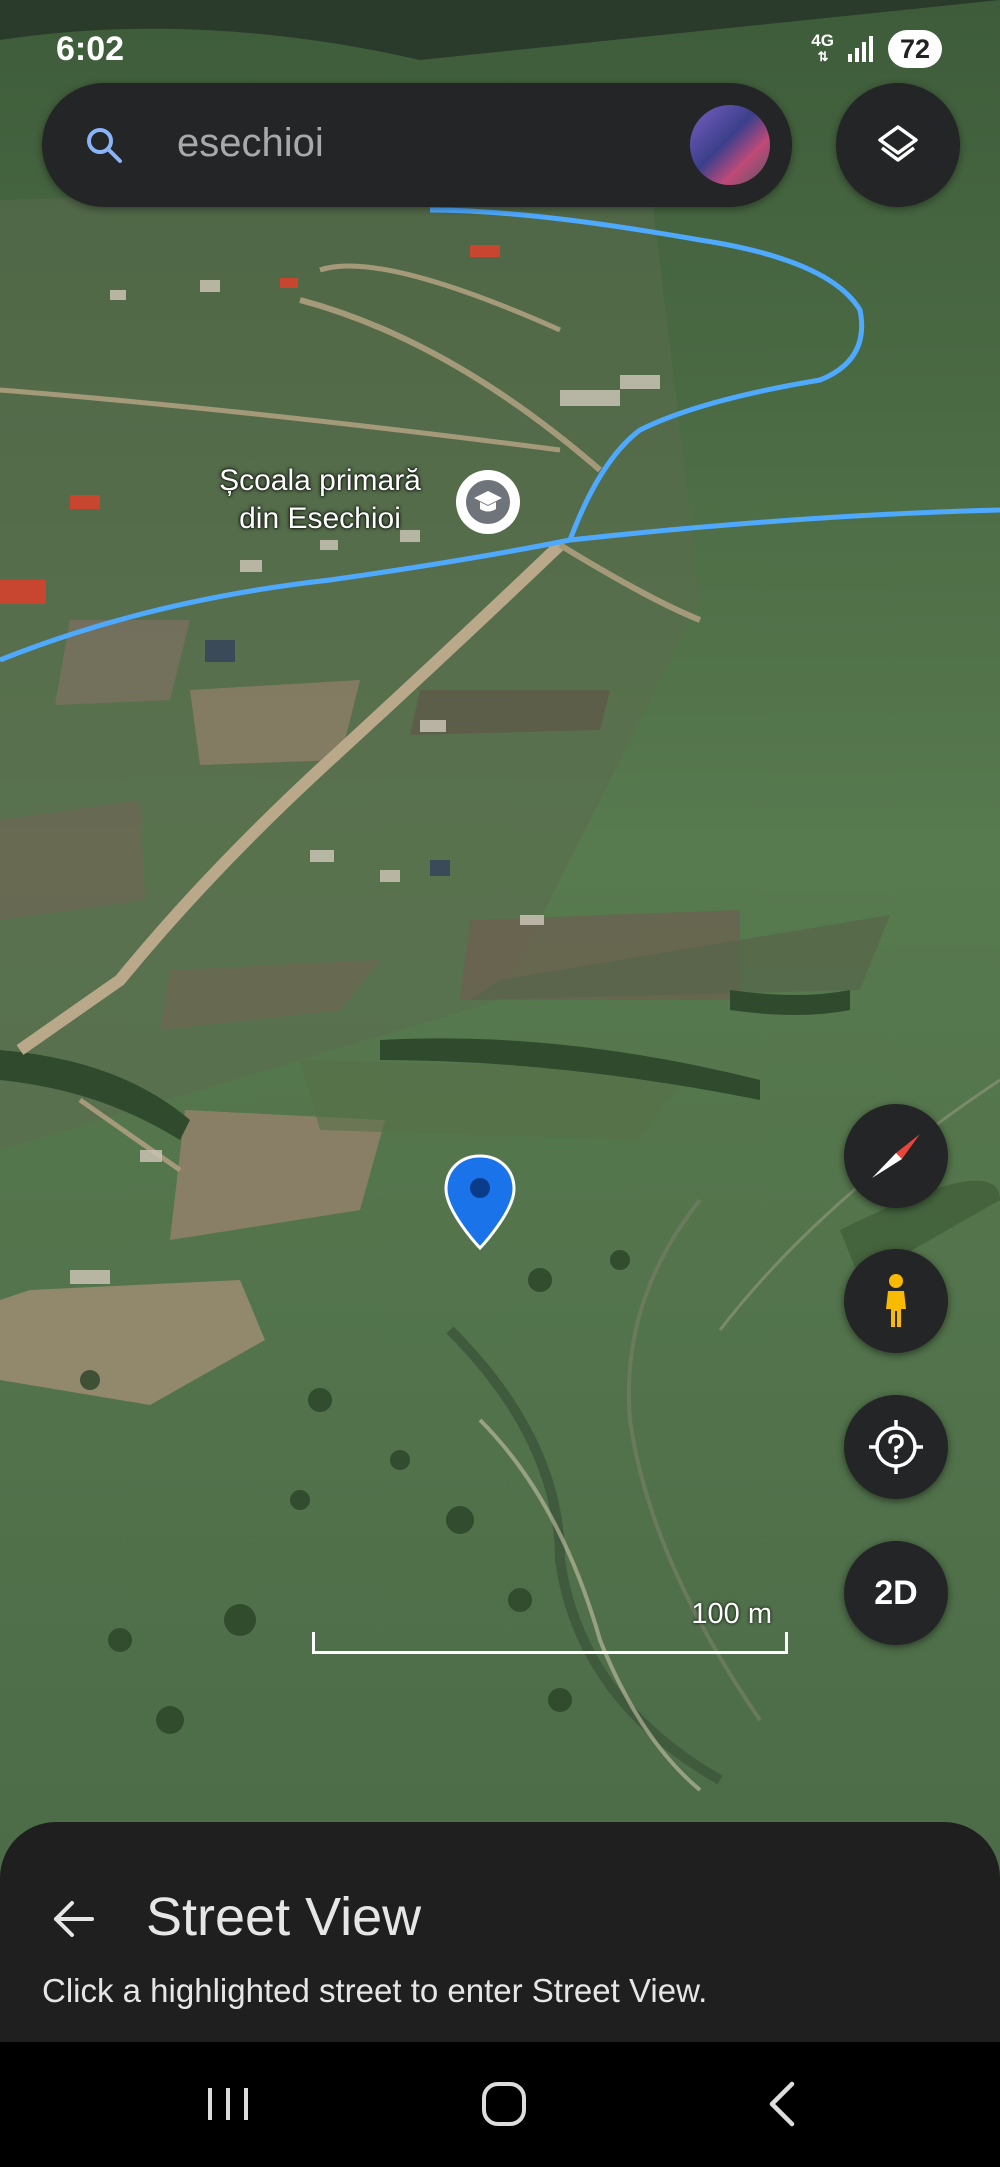 Image resolution: width=1000 pixels, height=2167 pixels. I want to click on system-nav-bar, so click(500, 2104).